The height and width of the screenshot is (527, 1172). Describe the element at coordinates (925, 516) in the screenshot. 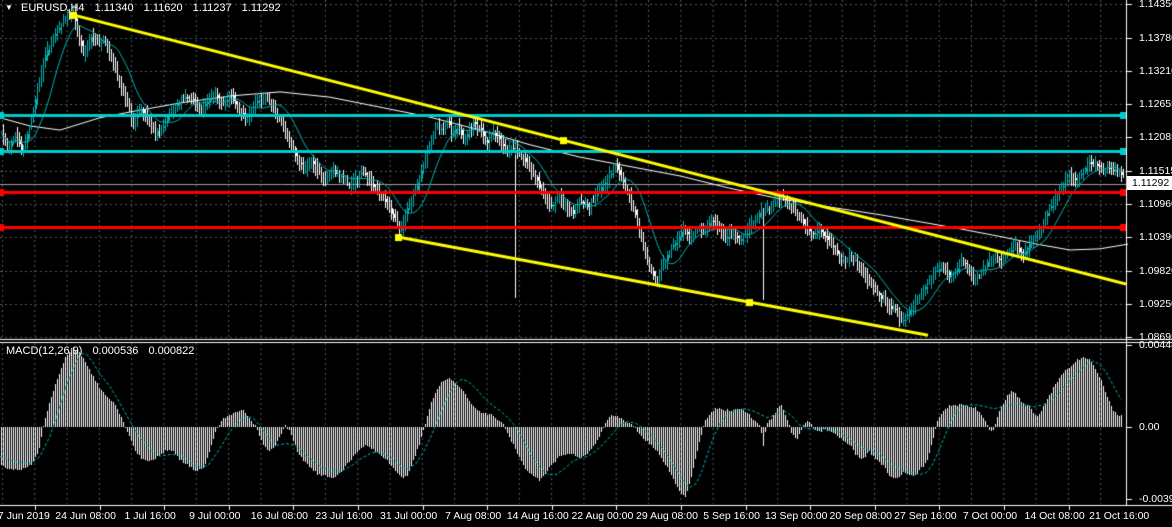

I see `date-tick-label: 27 Sep 16:00` at that location.